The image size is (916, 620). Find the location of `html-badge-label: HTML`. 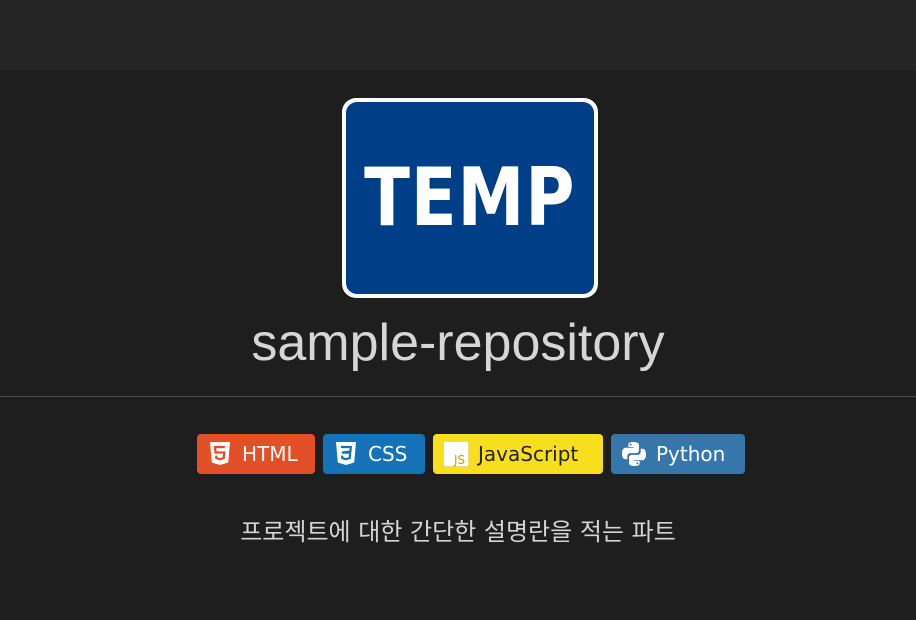

html-badge-label: HTML is located at coordinates (270, 454).